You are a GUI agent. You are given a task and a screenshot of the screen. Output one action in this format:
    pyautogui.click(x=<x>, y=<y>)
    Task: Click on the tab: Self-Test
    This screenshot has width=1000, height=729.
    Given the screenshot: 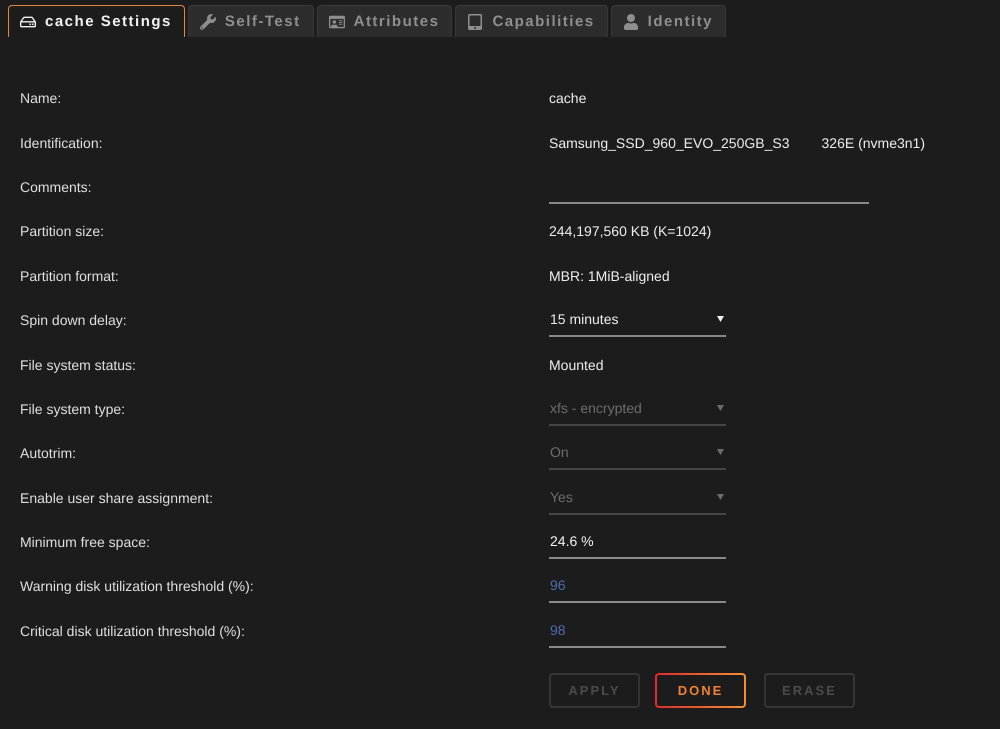 What is the action you would take?
    pyautogui.click(x=251, y=21)
    